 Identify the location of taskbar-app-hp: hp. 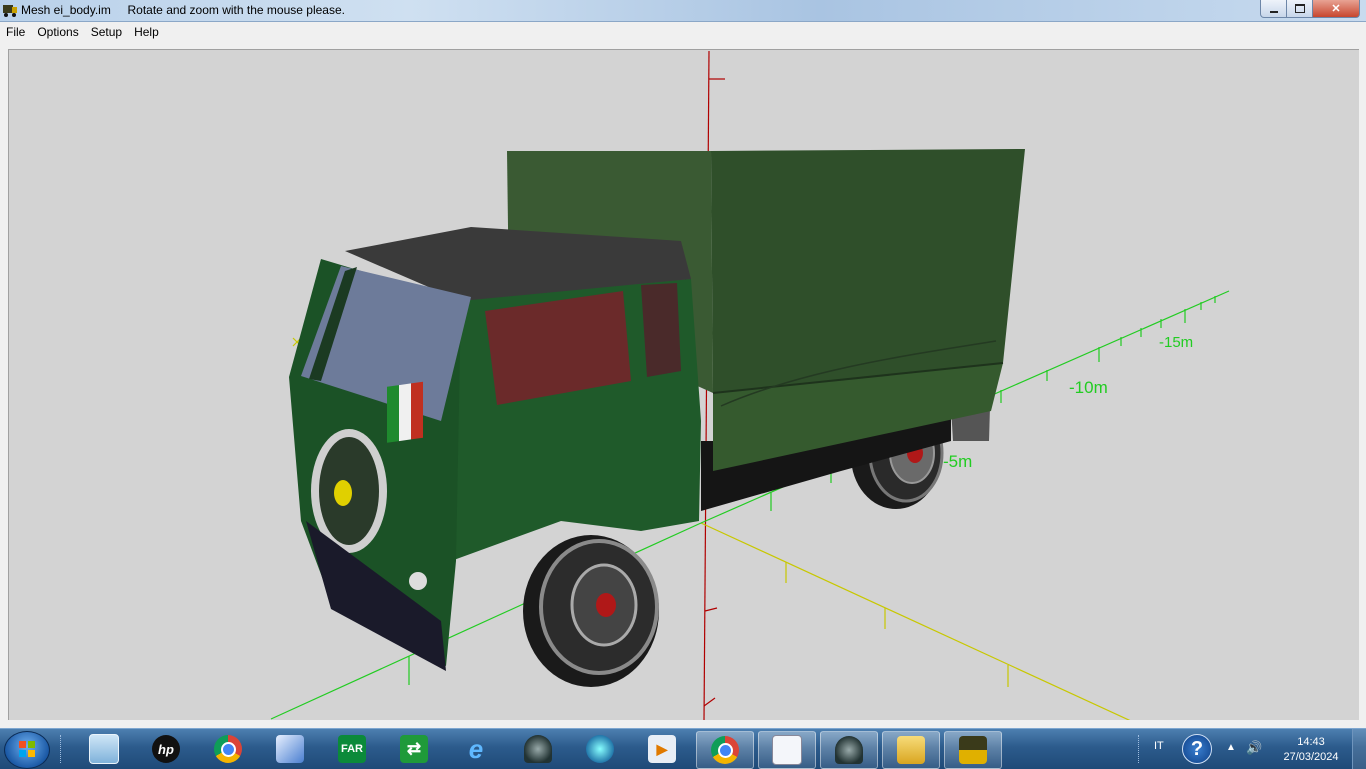
(166, 749).